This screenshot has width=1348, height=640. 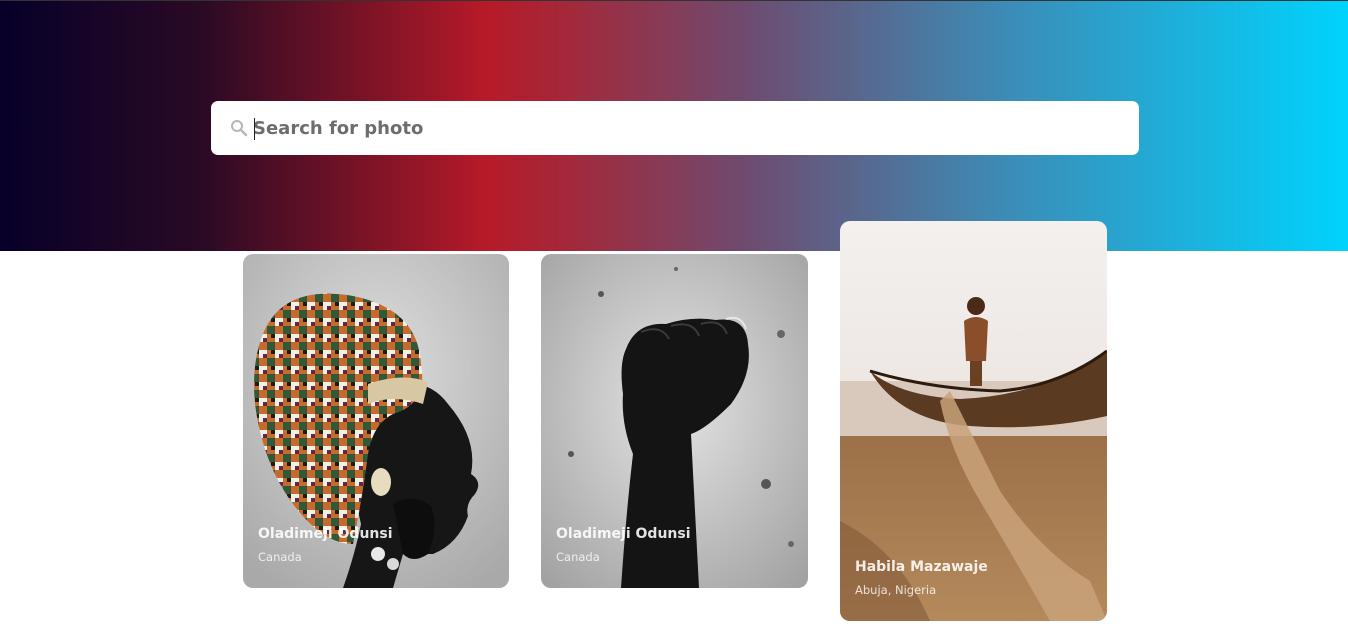 I want to click on search-bar, so click(x=675, y=128).